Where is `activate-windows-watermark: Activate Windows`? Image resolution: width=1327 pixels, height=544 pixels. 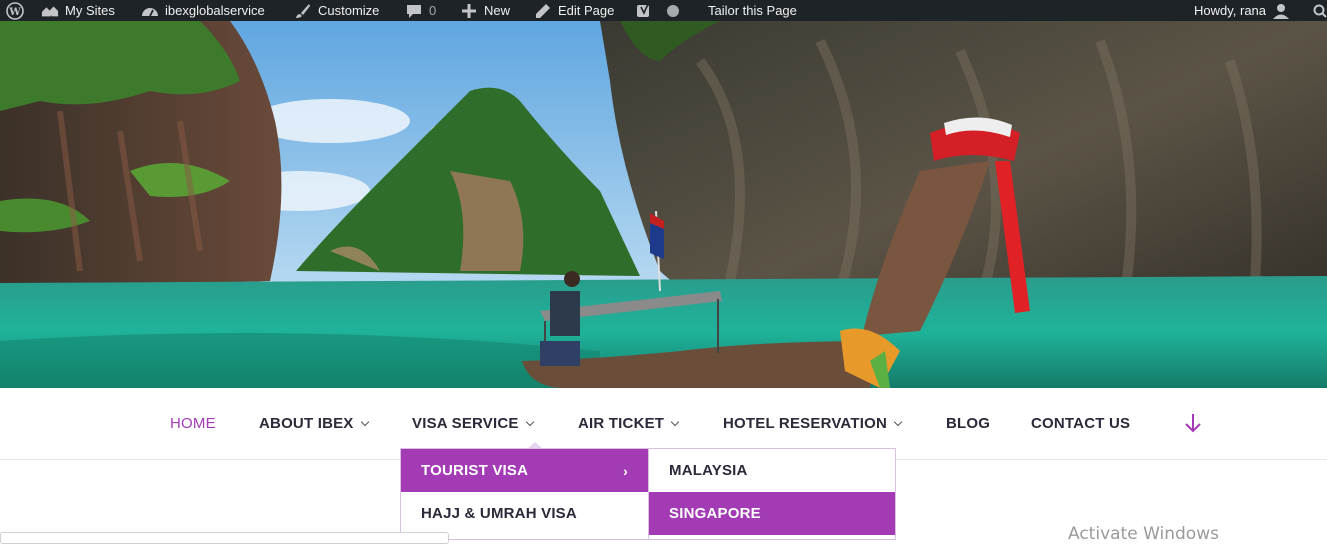 activate-windows-watermark: Activate Windows is located at coordinates (1143, 534).